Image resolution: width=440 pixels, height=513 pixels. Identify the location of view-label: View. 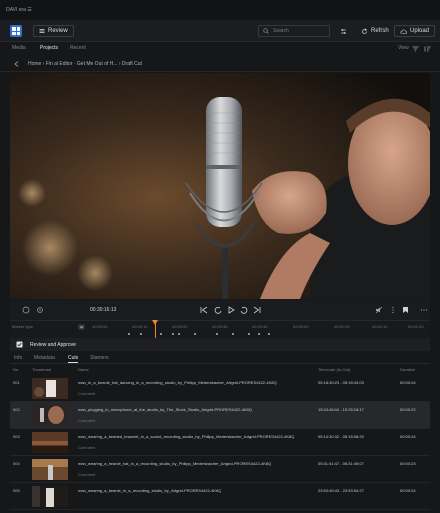
(403, 48).